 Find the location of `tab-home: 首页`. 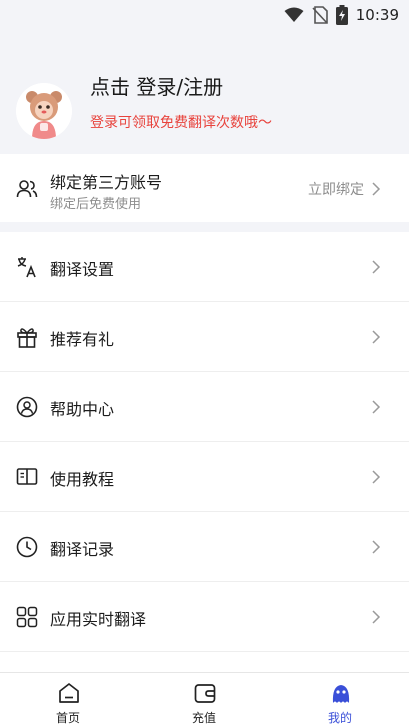

tab-home: 首页 is located at coordinates (68, 700).